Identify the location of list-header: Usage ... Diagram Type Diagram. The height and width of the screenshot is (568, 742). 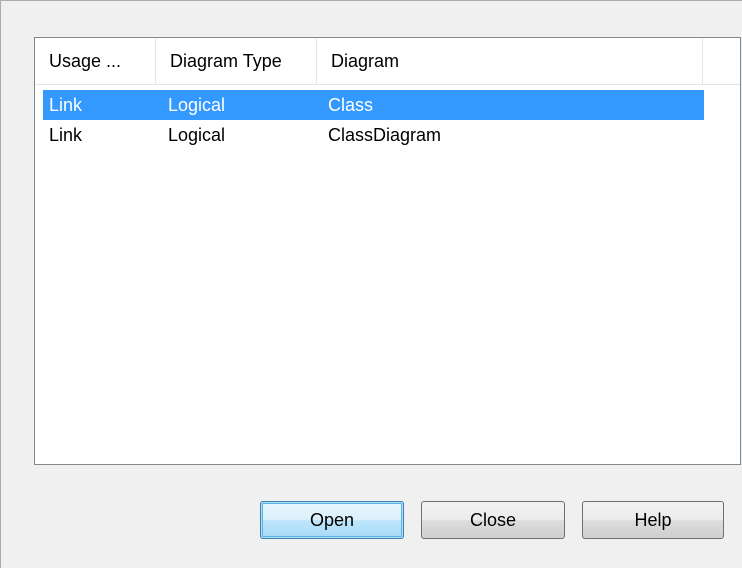
(387, 61).